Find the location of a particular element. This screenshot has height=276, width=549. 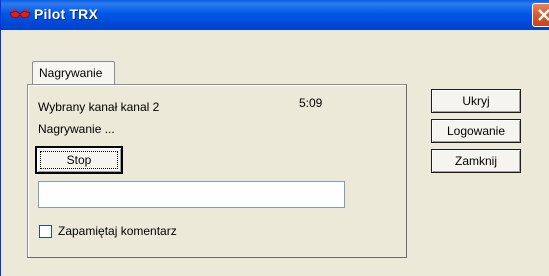

red-glasses-icon is located at coordinates (20, 13).